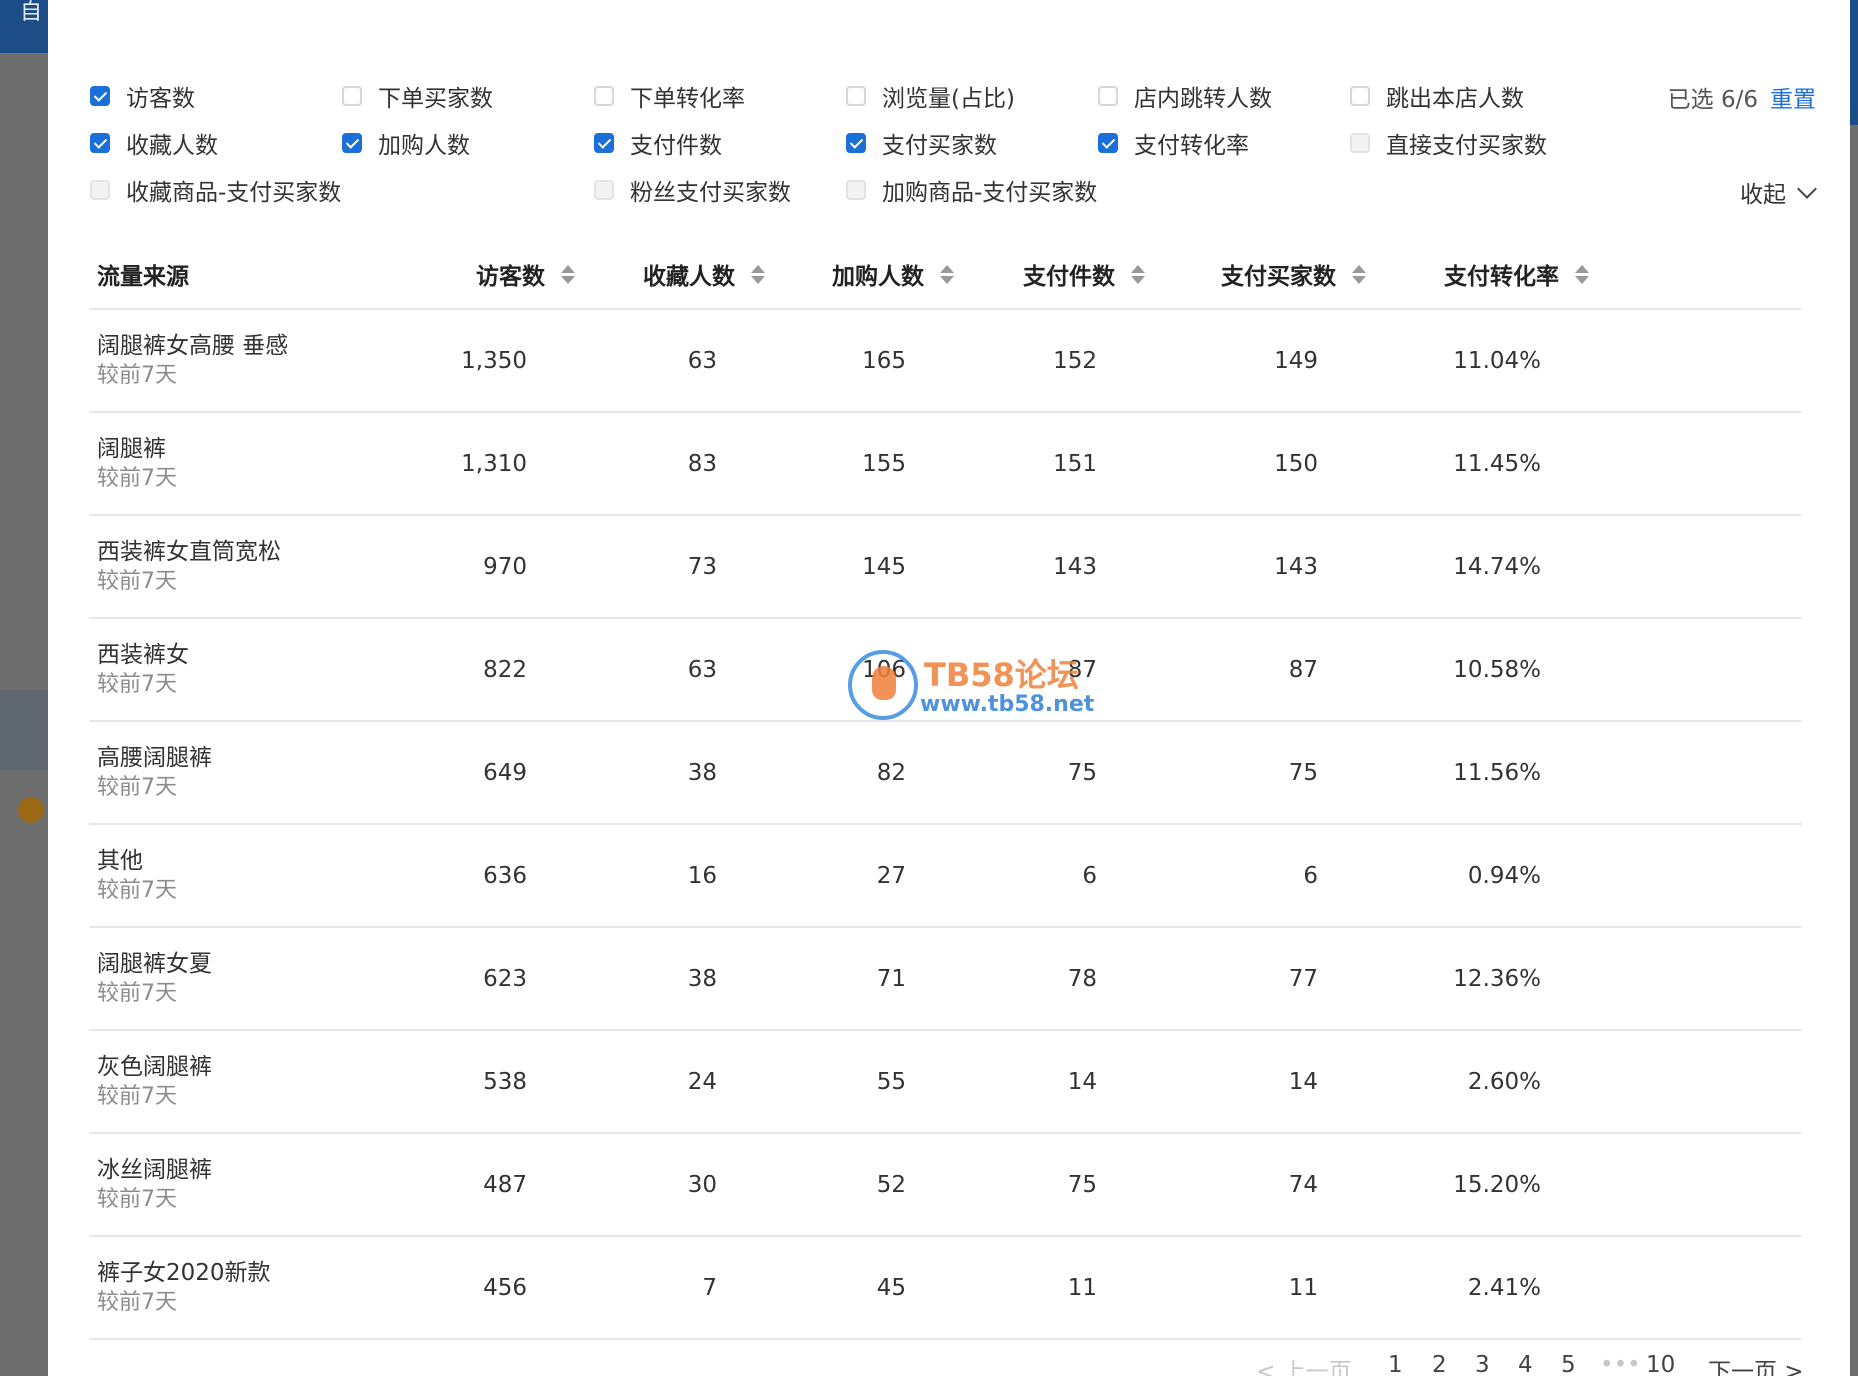 This screenshot has width=1858, height=1376. What do you see at coordinates (1525, 1364) in the screenshot?
I see `page-button: 4` at bounding box center [1525, 1364].